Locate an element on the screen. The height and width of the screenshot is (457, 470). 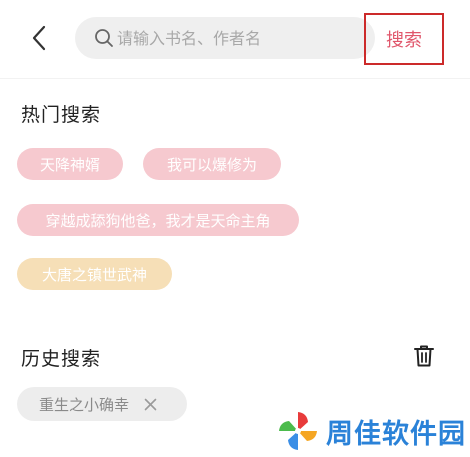
hot-search-title: 热门搜索 is located at coordinates (61, 115).